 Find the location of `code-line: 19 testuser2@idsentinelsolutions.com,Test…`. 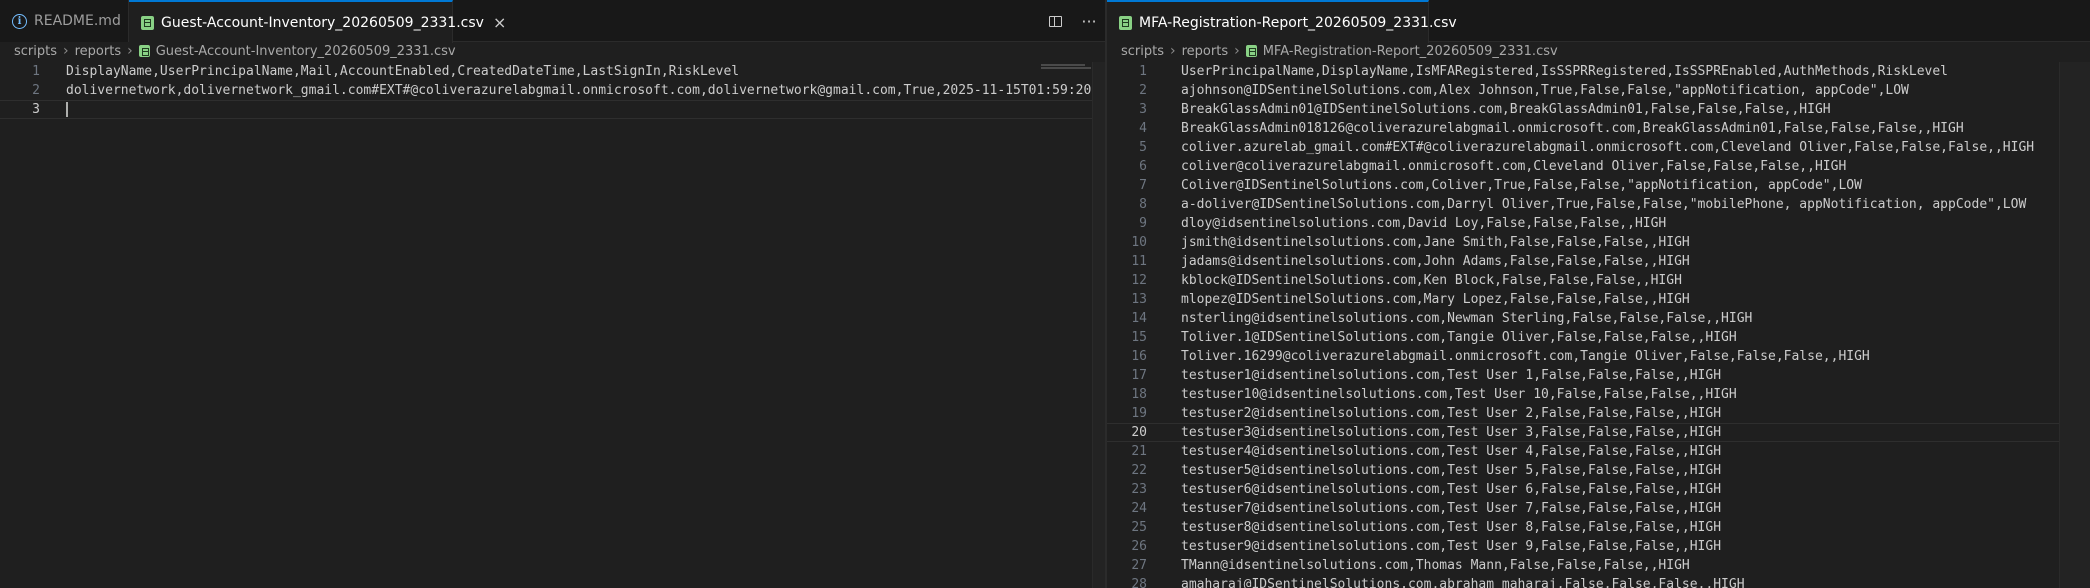

code-line: 19 testuser2@idsentinelsolutions.com,Test… is located at coordinates (1598, 413).